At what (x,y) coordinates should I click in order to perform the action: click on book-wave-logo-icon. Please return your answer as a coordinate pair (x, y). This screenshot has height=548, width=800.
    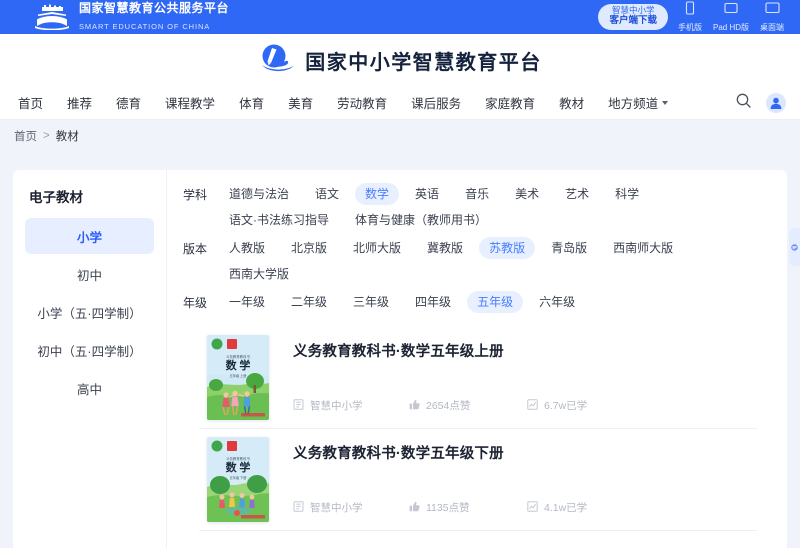
    Looking at the image, I should click on (277, 60).